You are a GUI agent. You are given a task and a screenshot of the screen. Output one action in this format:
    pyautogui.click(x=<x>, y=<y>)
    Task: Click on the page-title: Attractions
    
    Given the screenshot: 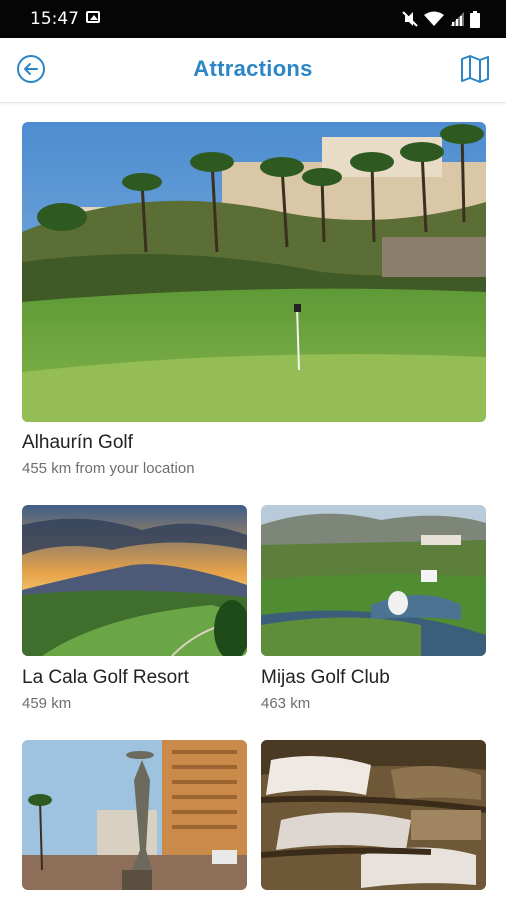 What is the action you would take?
    pyautogui.click(x=253, y=68)
    